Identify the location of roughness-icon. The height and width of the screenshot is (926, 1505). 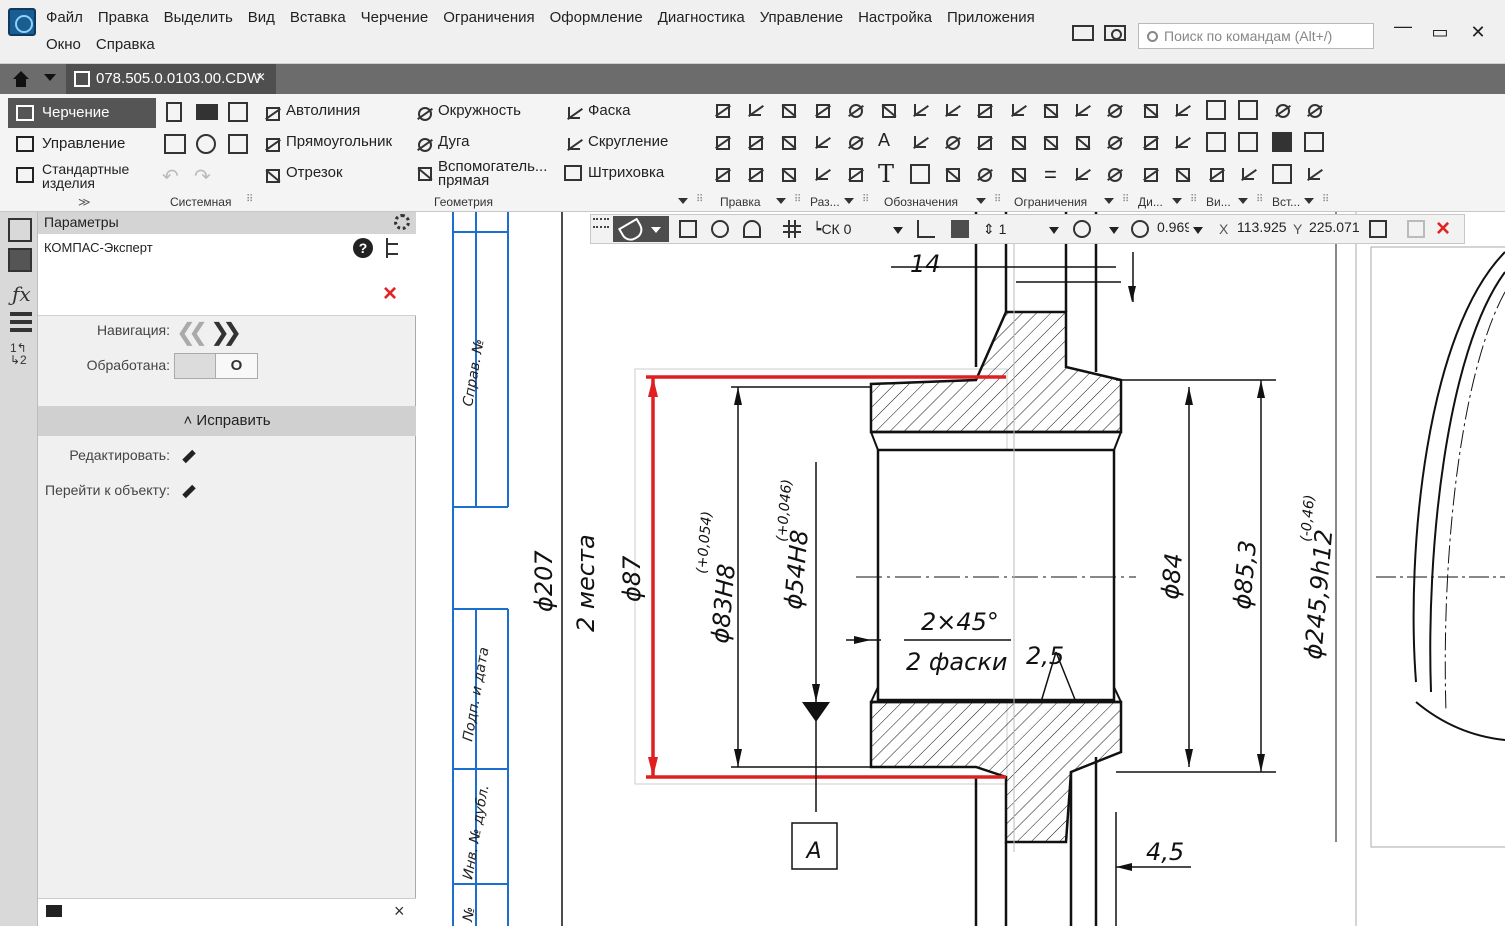
(889, 111).